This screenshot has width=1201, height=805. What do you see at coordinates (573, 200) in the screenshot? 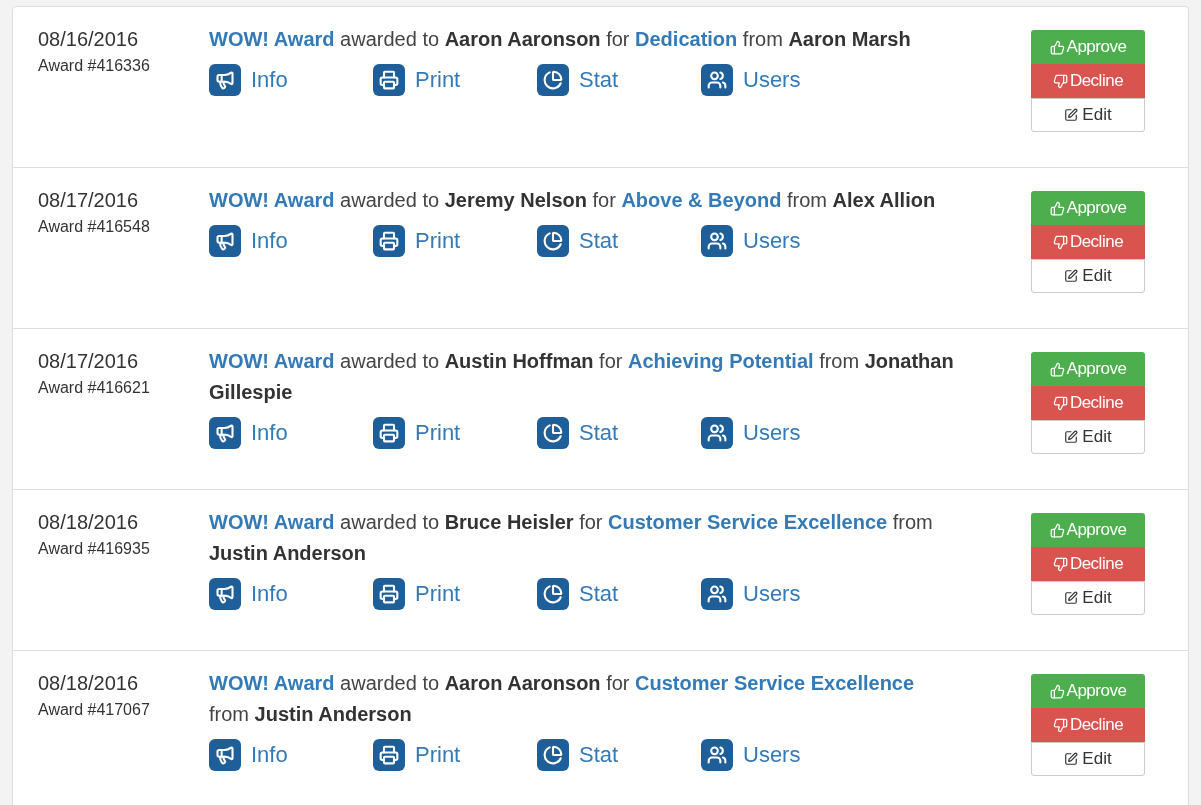
I see `award-description: WOW! Award awarded to Jeremy Nelson for Above & Beyond from Alex Allion` at bounding box center [573, 200].